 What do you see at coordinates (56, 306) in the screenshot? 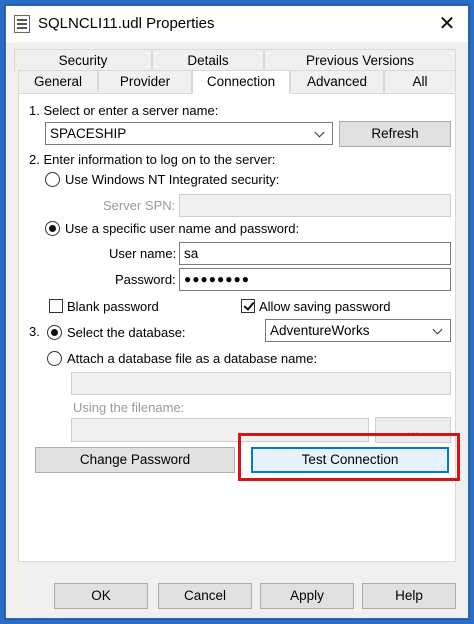
I see `blank-password-checkbox` at bounding box center [56, 306].